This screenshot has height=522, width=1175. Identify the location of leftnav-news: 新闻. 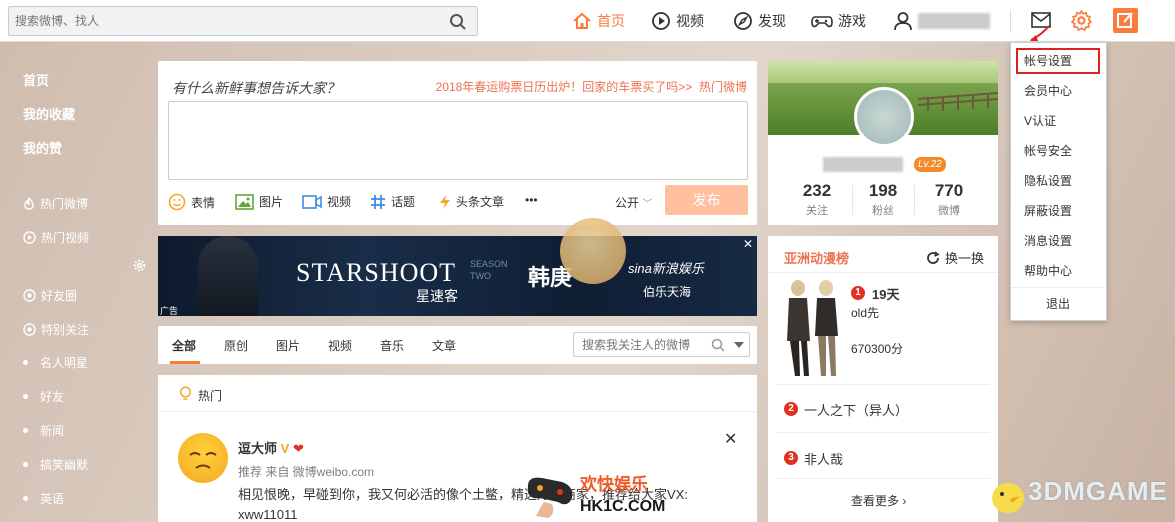
(43, 430).